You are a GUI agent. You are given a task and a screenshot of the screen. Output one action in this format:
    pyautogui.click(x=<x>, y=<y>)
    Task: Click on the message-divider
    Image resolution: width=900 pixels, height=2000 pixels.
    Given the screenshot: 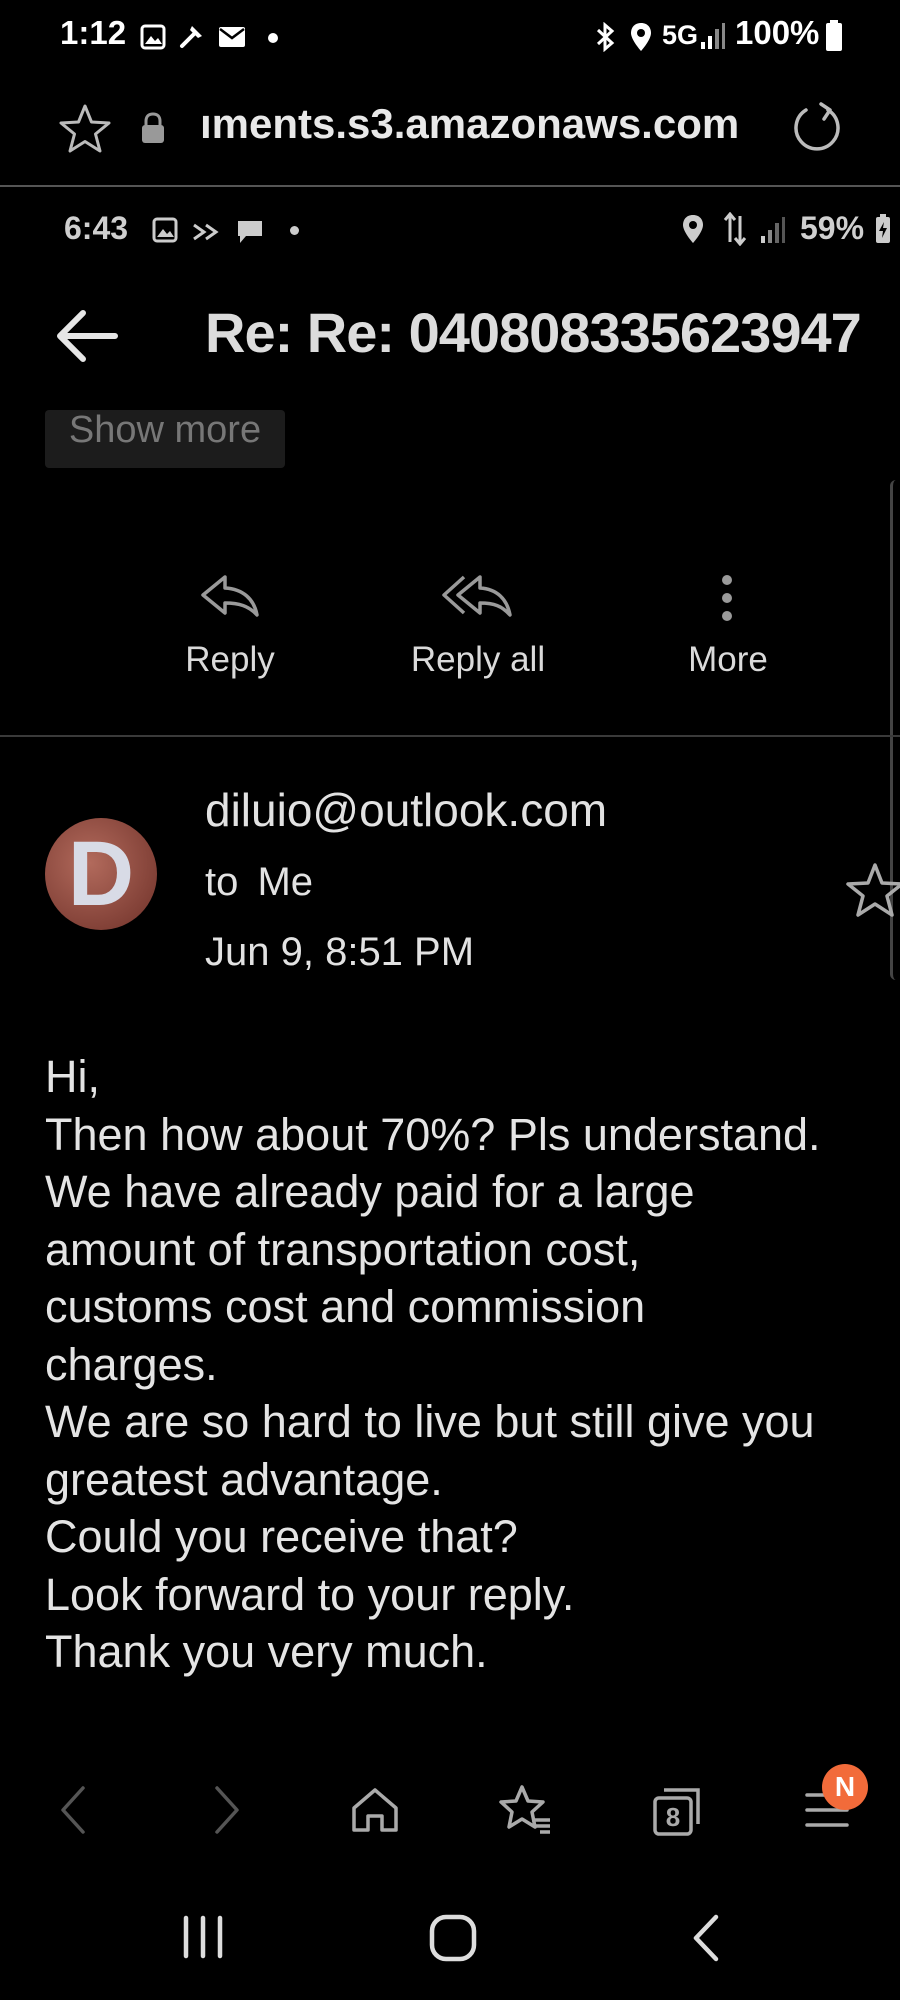 What is the action you would take?
    pyautogui.click(x=450, y=736)
    